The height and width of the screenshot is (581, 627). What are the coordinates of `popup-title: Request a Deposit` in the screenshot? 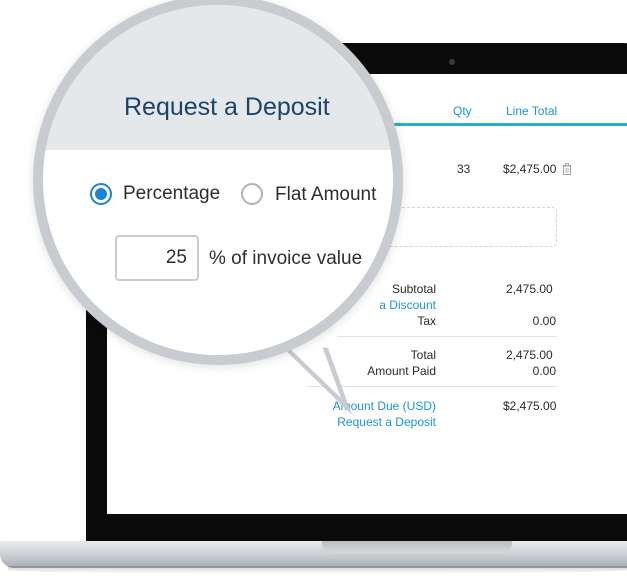 It's located at (227, 107).